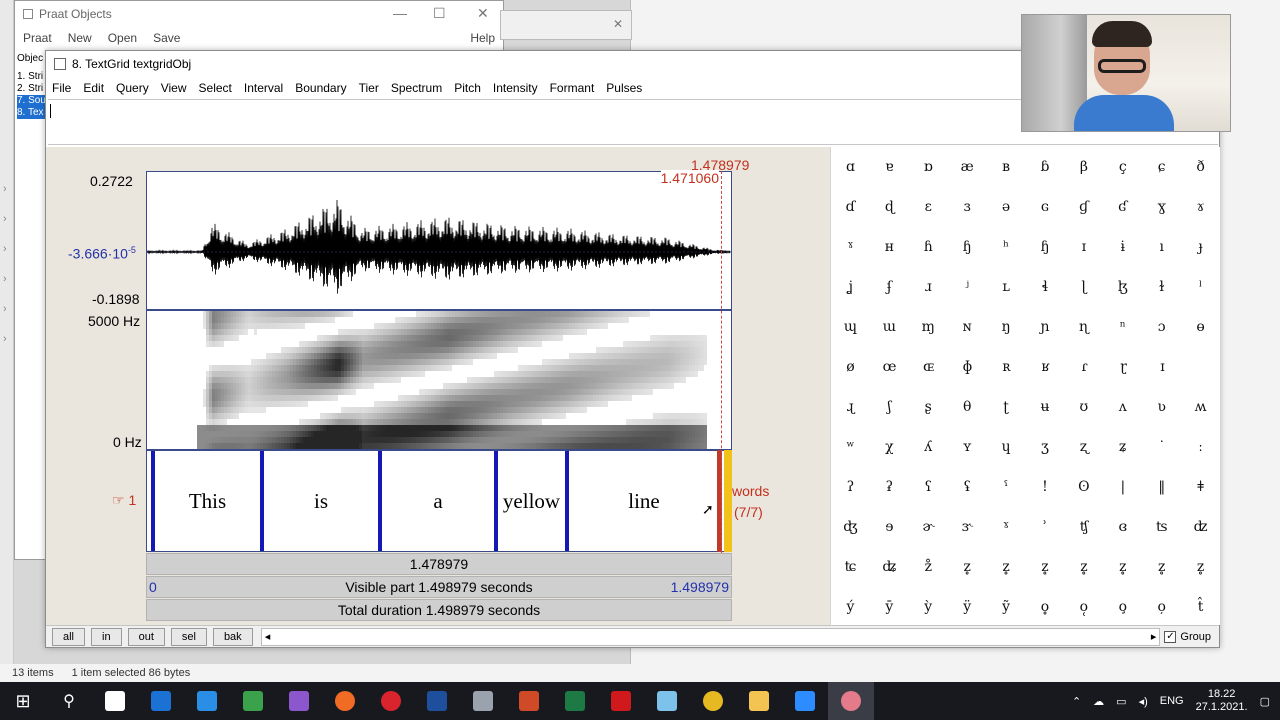  What do you see at coordinates (482, 38) in the screenshot?
I see `menu-help: Help` at bounding box center [482, 38].